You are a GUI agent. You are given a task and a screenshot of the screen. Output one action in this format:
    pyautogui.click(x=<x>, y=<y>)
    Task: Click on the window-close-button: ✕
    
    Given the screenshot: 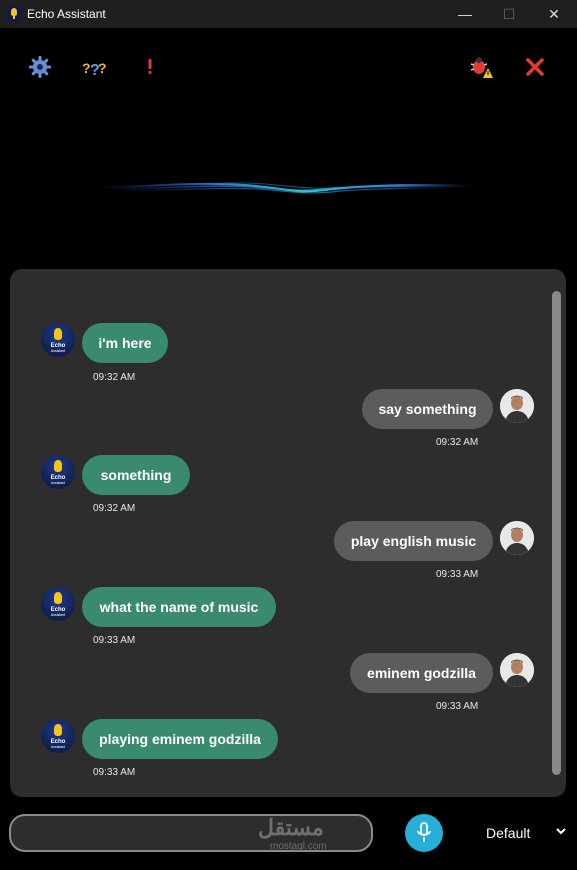 What is the action you would take?
    pyautogui.click(x=554, y=14)
    